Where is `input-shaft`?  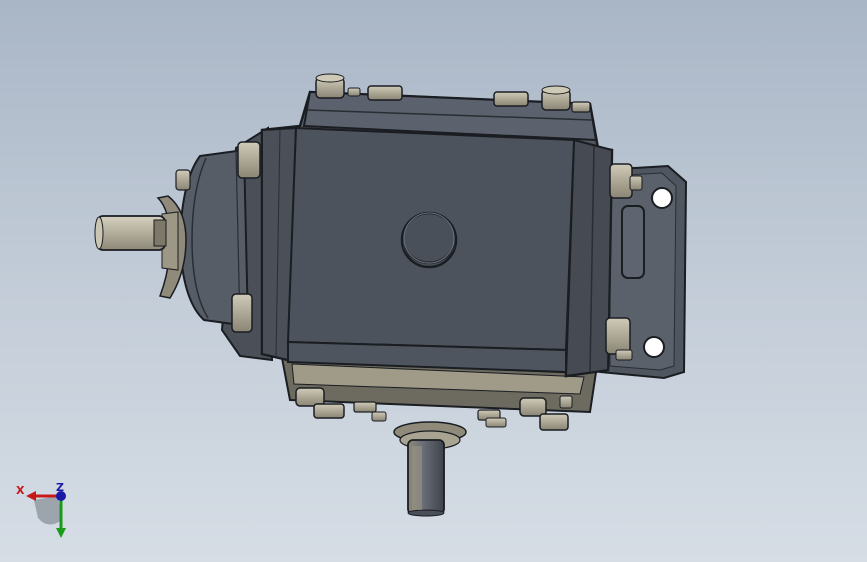 input-shaft is located at coordinates (140, 247).